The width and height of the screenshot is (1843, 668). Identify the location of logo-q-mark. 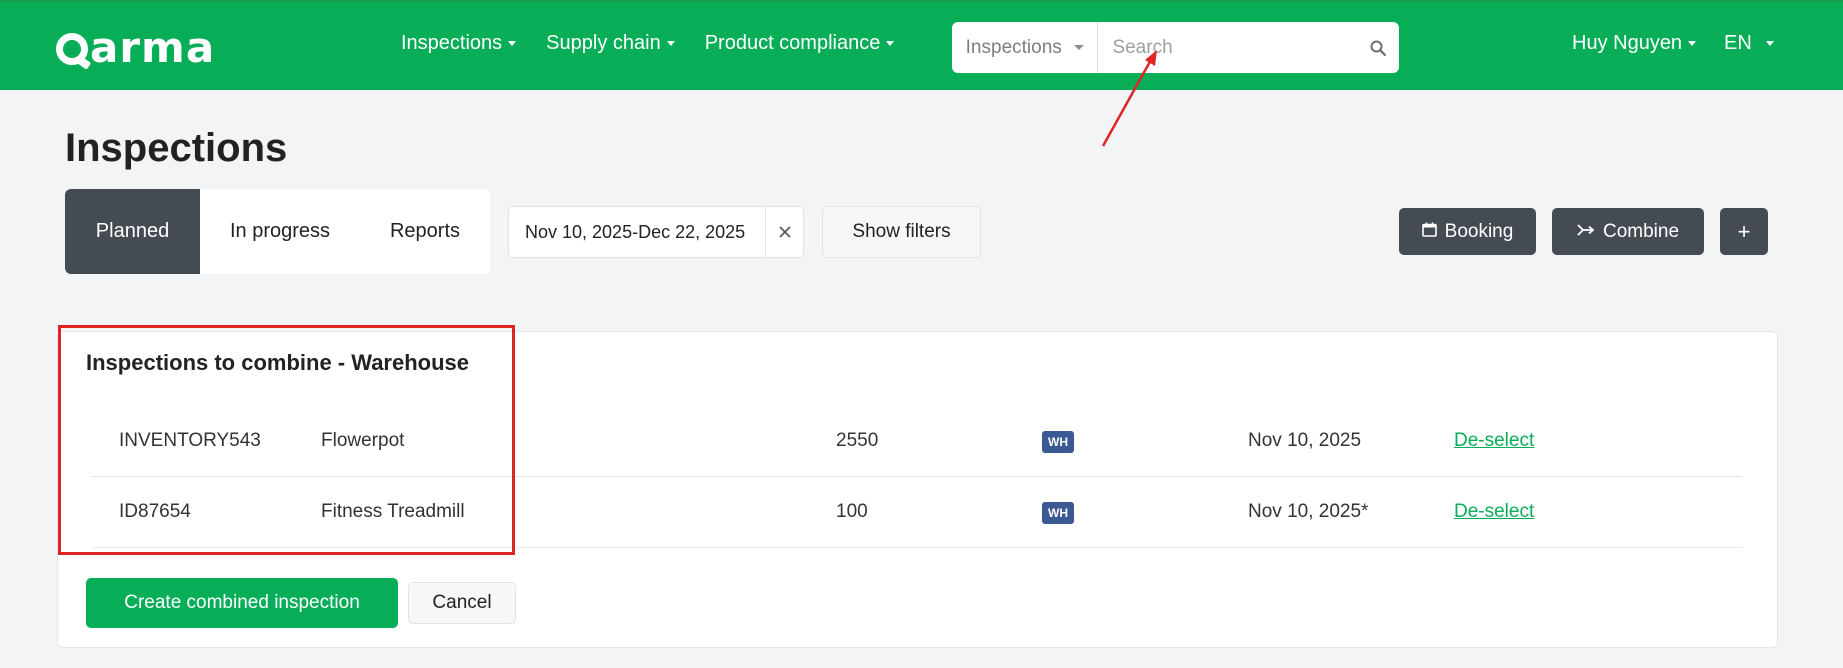
(72, 49).